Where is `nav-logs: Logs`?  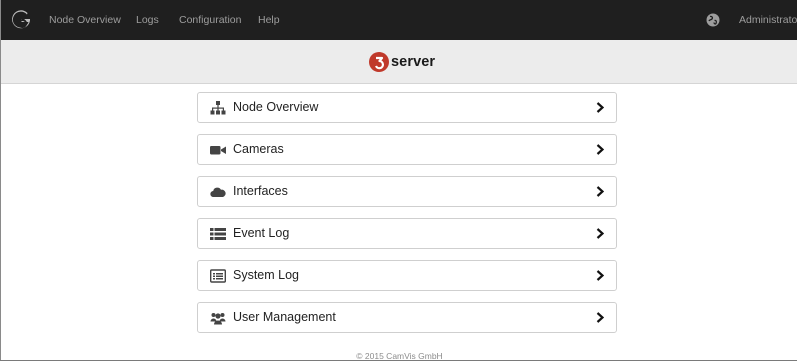
nav-logs: Logs is located at coordinates (147, 20).